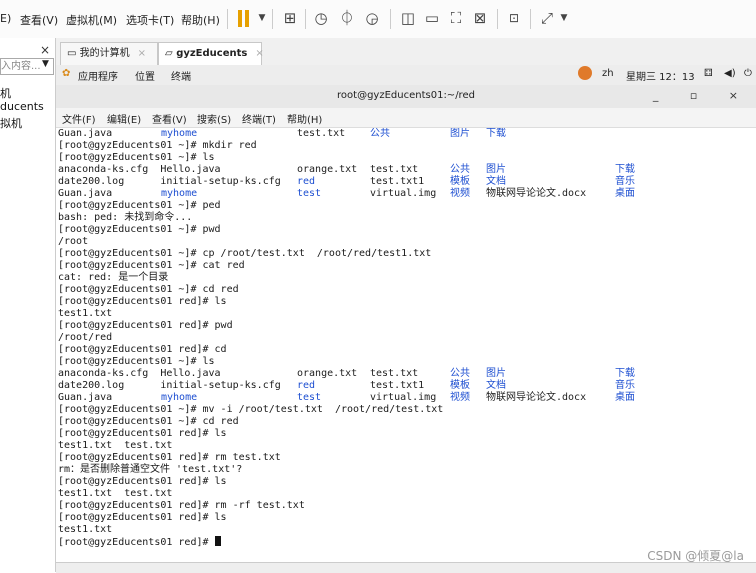  Describe the element at coordinates (748, 73) in the screenshot. I see `power-icon: ⏻` at that location.